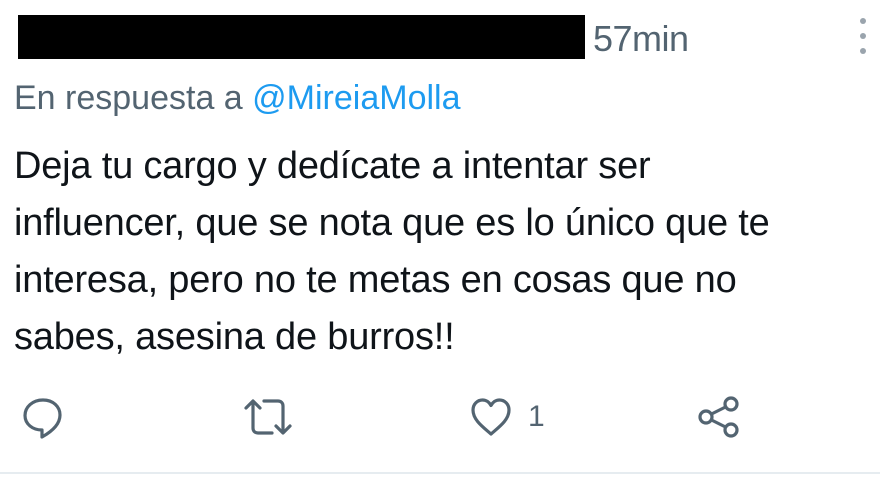 This screenshot has height=495, width=880. I want to click on redacted-author-name, so click(301, 37).